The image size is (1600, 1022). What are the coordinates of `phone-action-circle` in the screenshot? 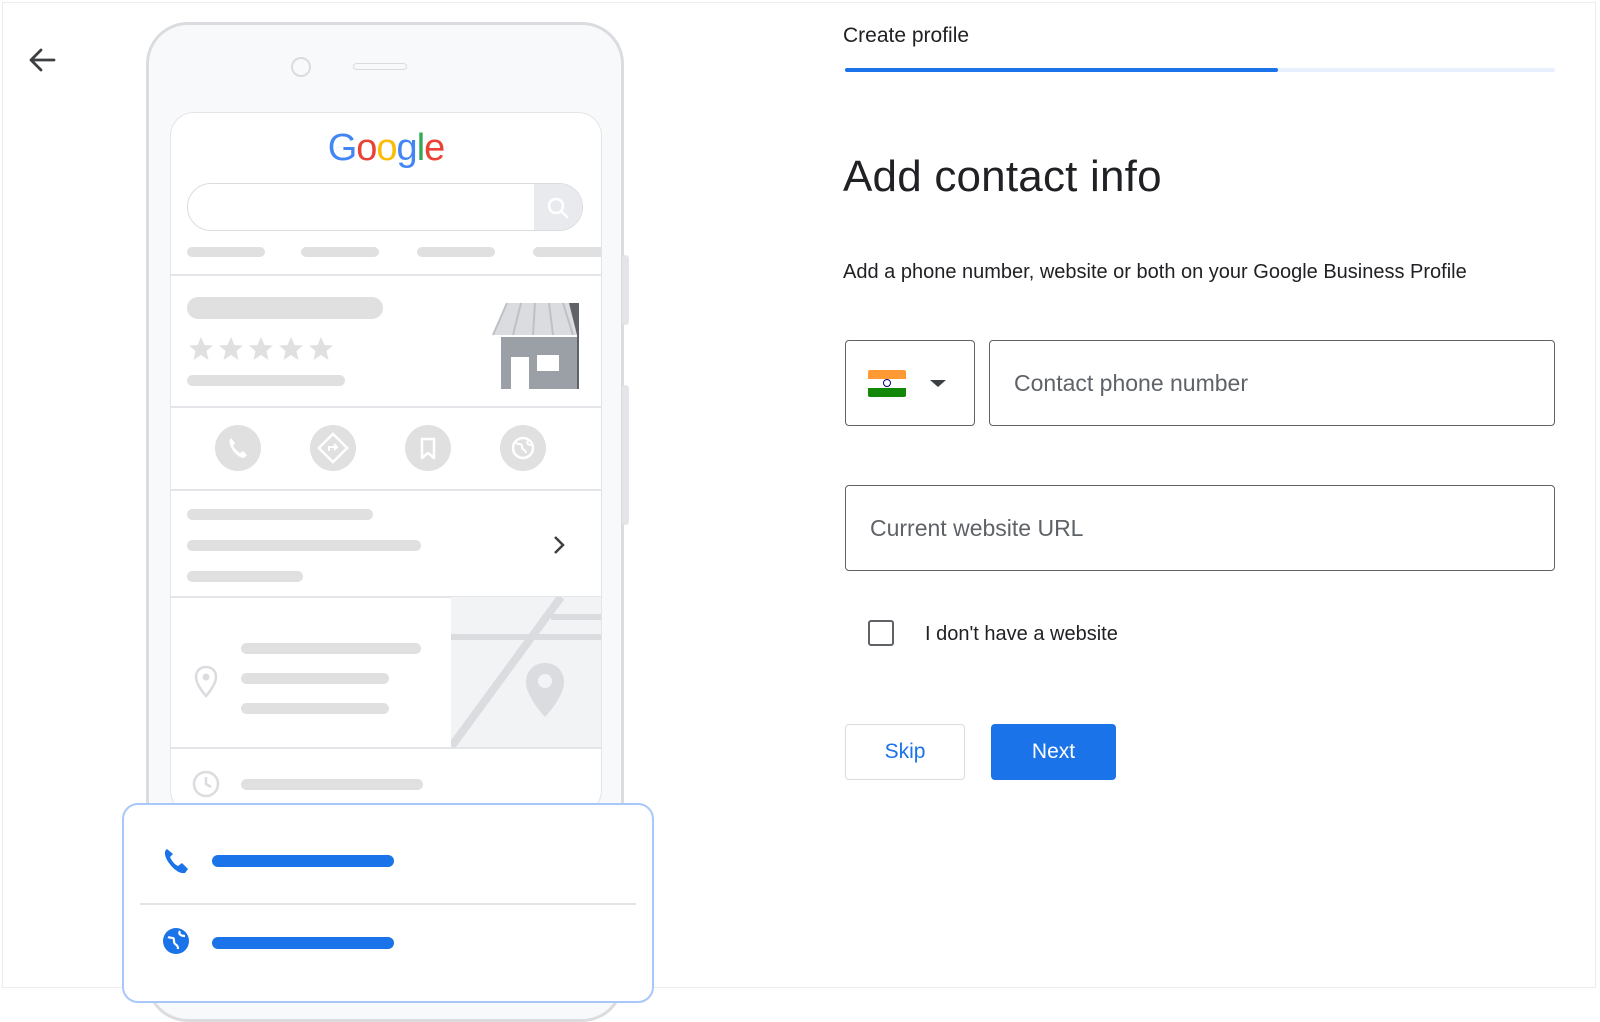 It's located at (238, 448).